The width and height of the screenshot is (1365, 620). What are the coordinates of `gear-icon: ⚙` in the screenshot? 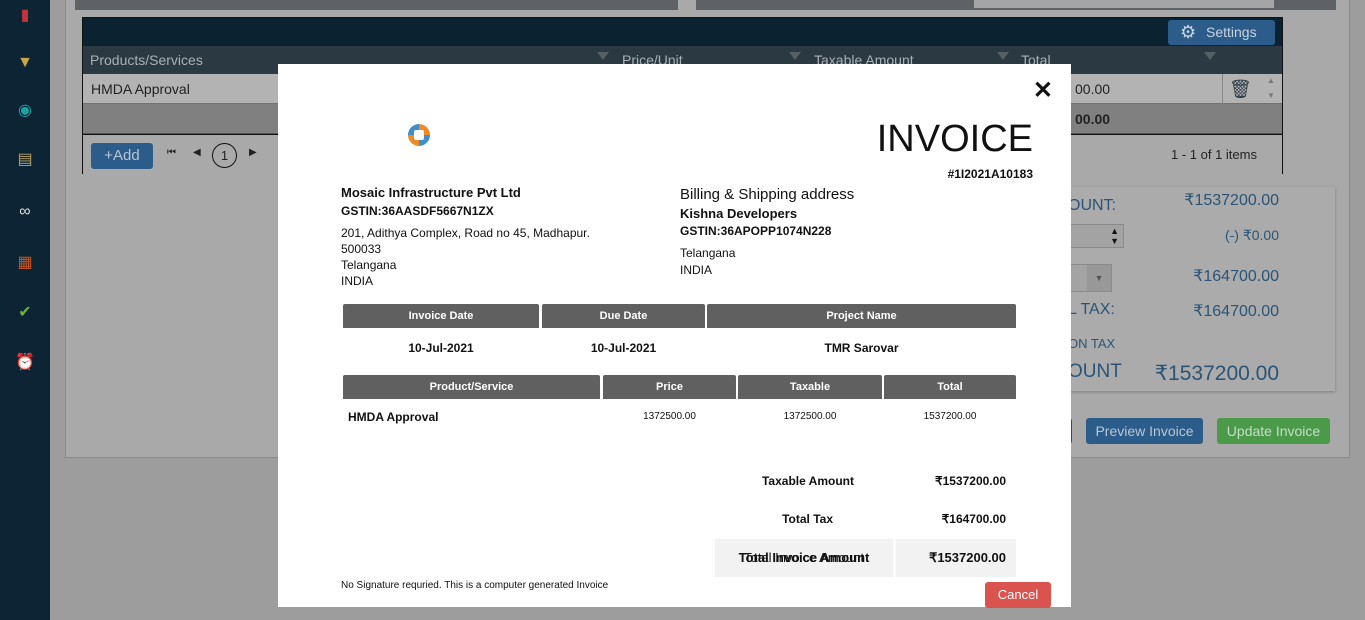 It's located at (1188, 32).